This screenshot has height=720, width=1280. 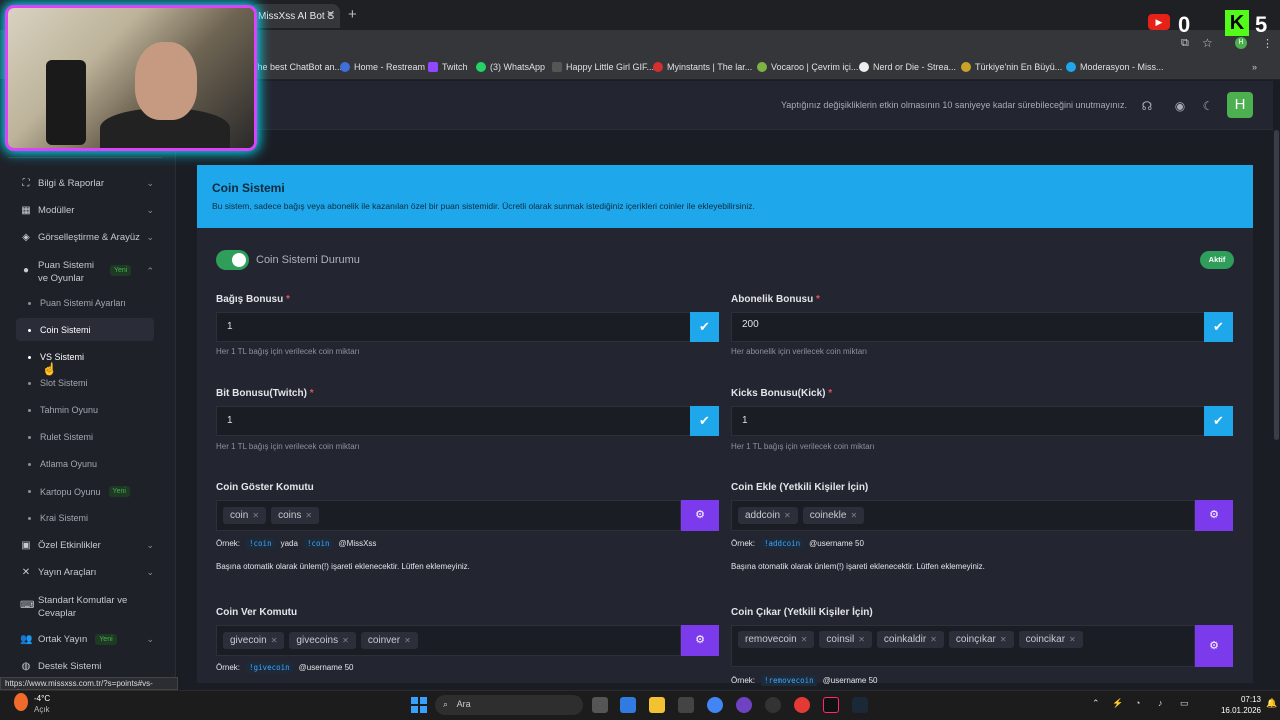 I want to click on obs-icon, so click(x=744, y=705).